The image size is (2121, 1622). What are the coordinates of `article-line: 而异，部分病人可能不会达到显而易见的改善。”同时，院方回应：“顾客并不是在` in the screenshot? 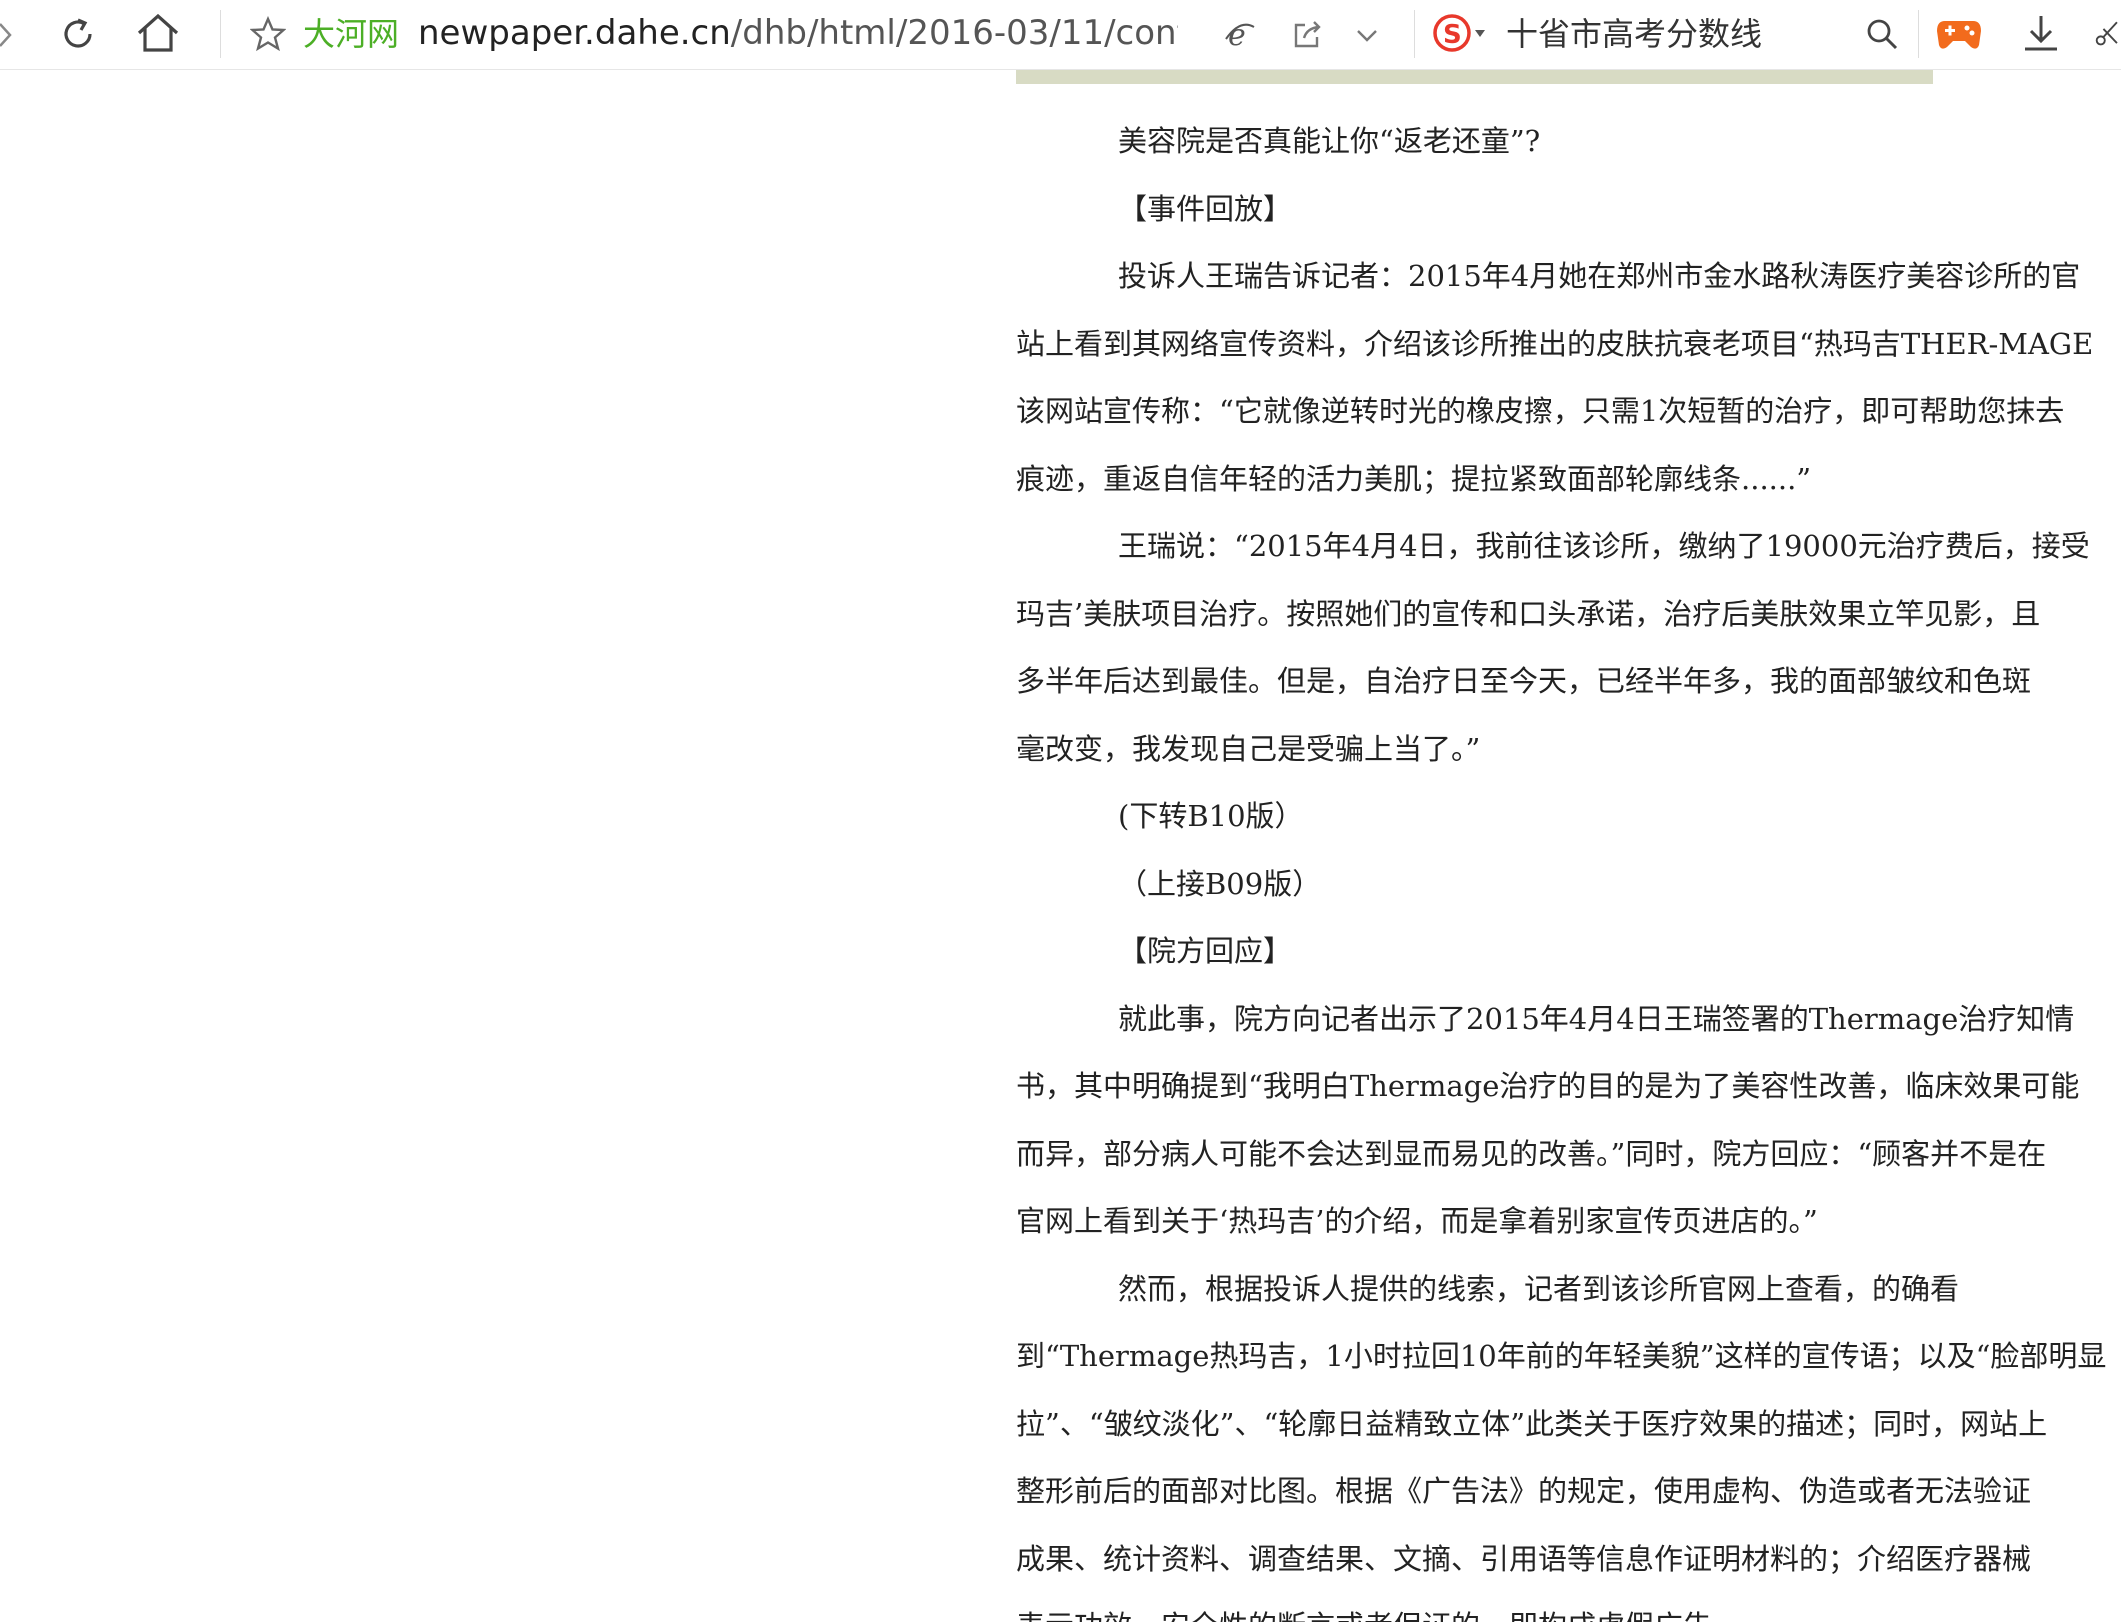 It's located at (1531, 1153).